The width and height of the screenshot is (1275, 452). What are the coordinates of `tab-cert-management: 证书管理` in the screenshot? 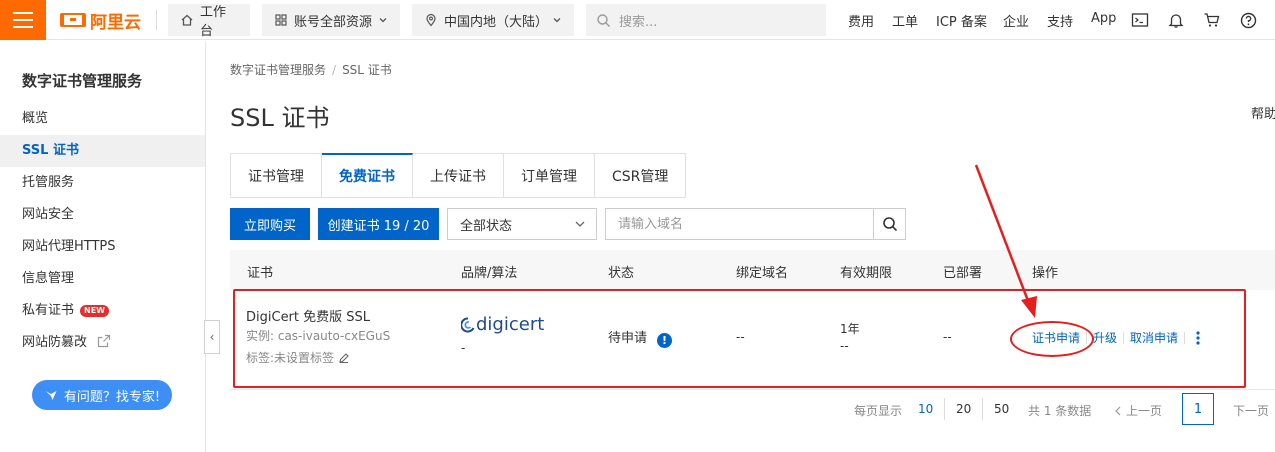 It's located at (276, 175).